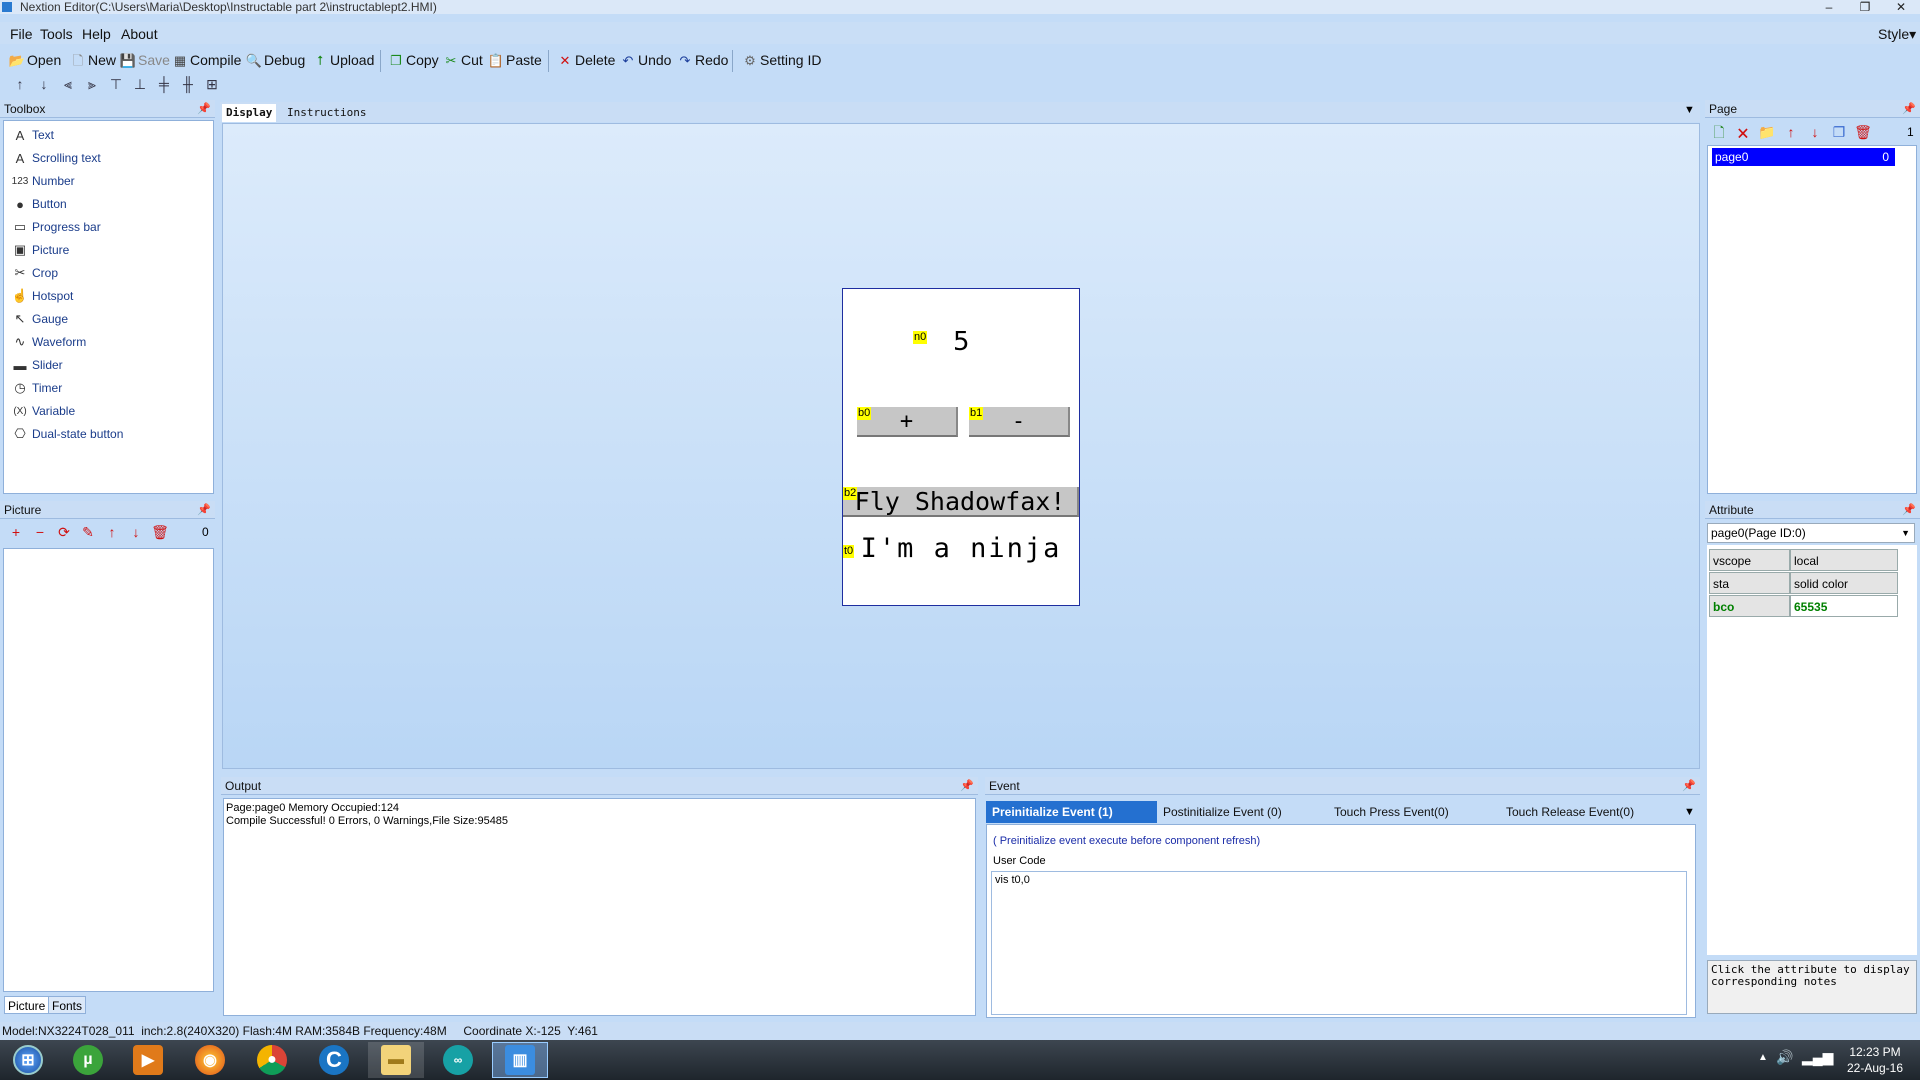 The height and width of the screenshot is (1080, 1920). What do you see at coordinates (37, 365) in the screenshot?
I see `toolbox-item: ▬ Slider` at bounding box center [37, 365].